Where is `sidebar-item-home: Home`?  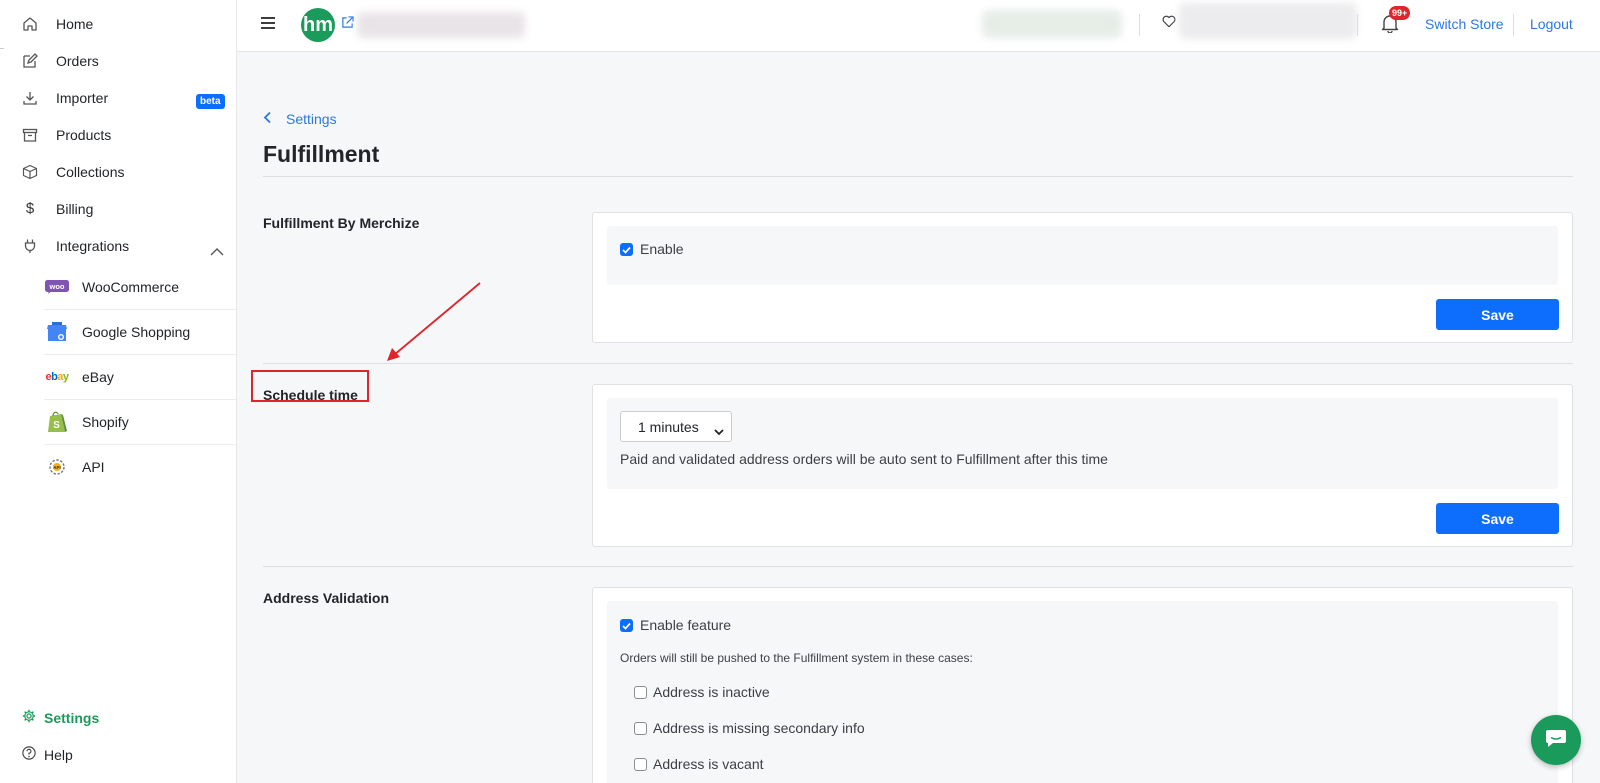
sidebar-item-home: Home is located at coordinates (118, 23).